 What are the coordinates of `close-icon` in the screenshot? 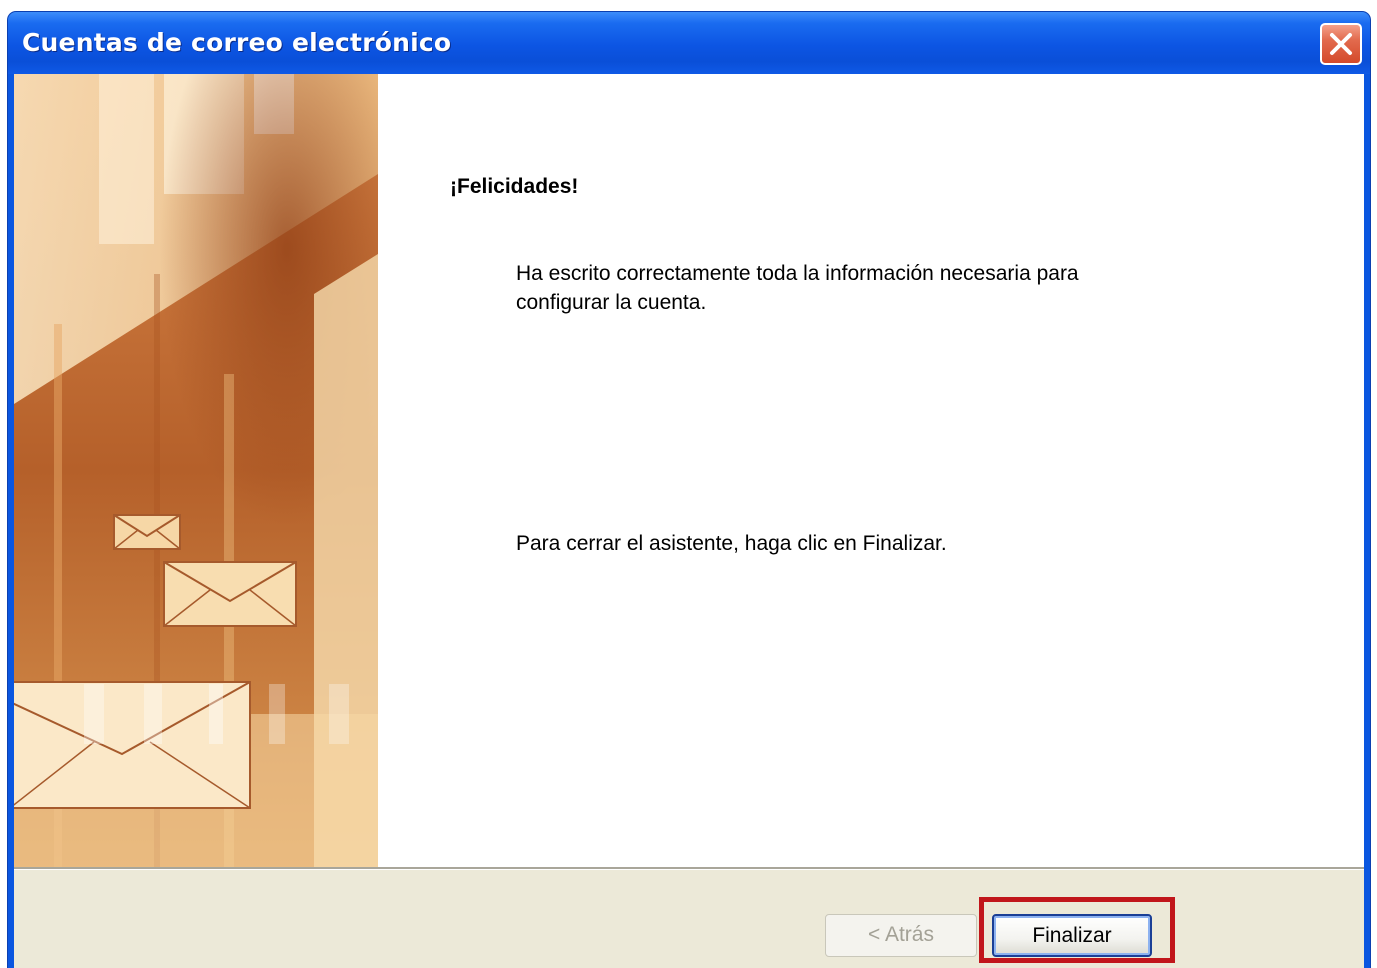 It's located at (1341, 44).